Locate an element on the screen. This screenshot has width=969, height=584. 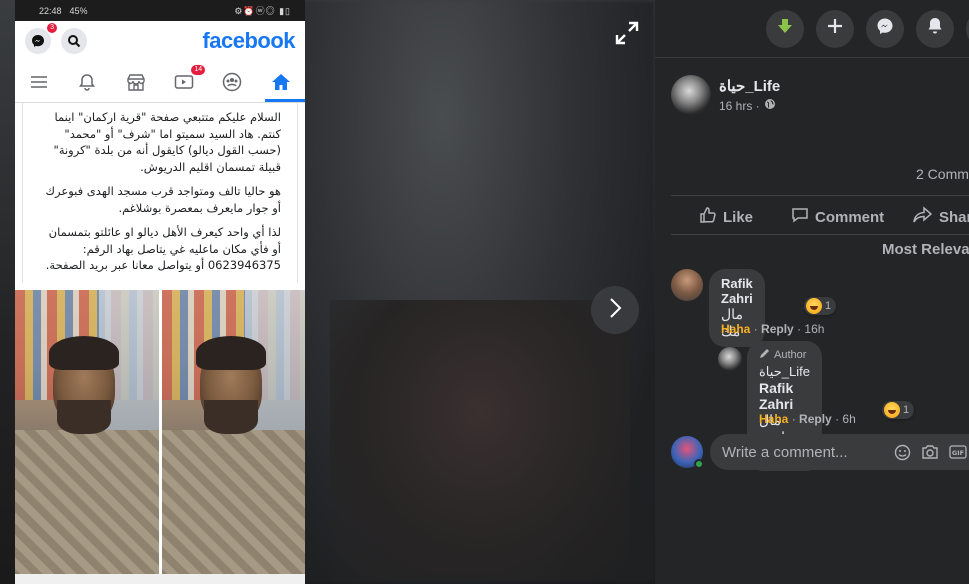
next-photo-button is located at coordinates (615, 310).